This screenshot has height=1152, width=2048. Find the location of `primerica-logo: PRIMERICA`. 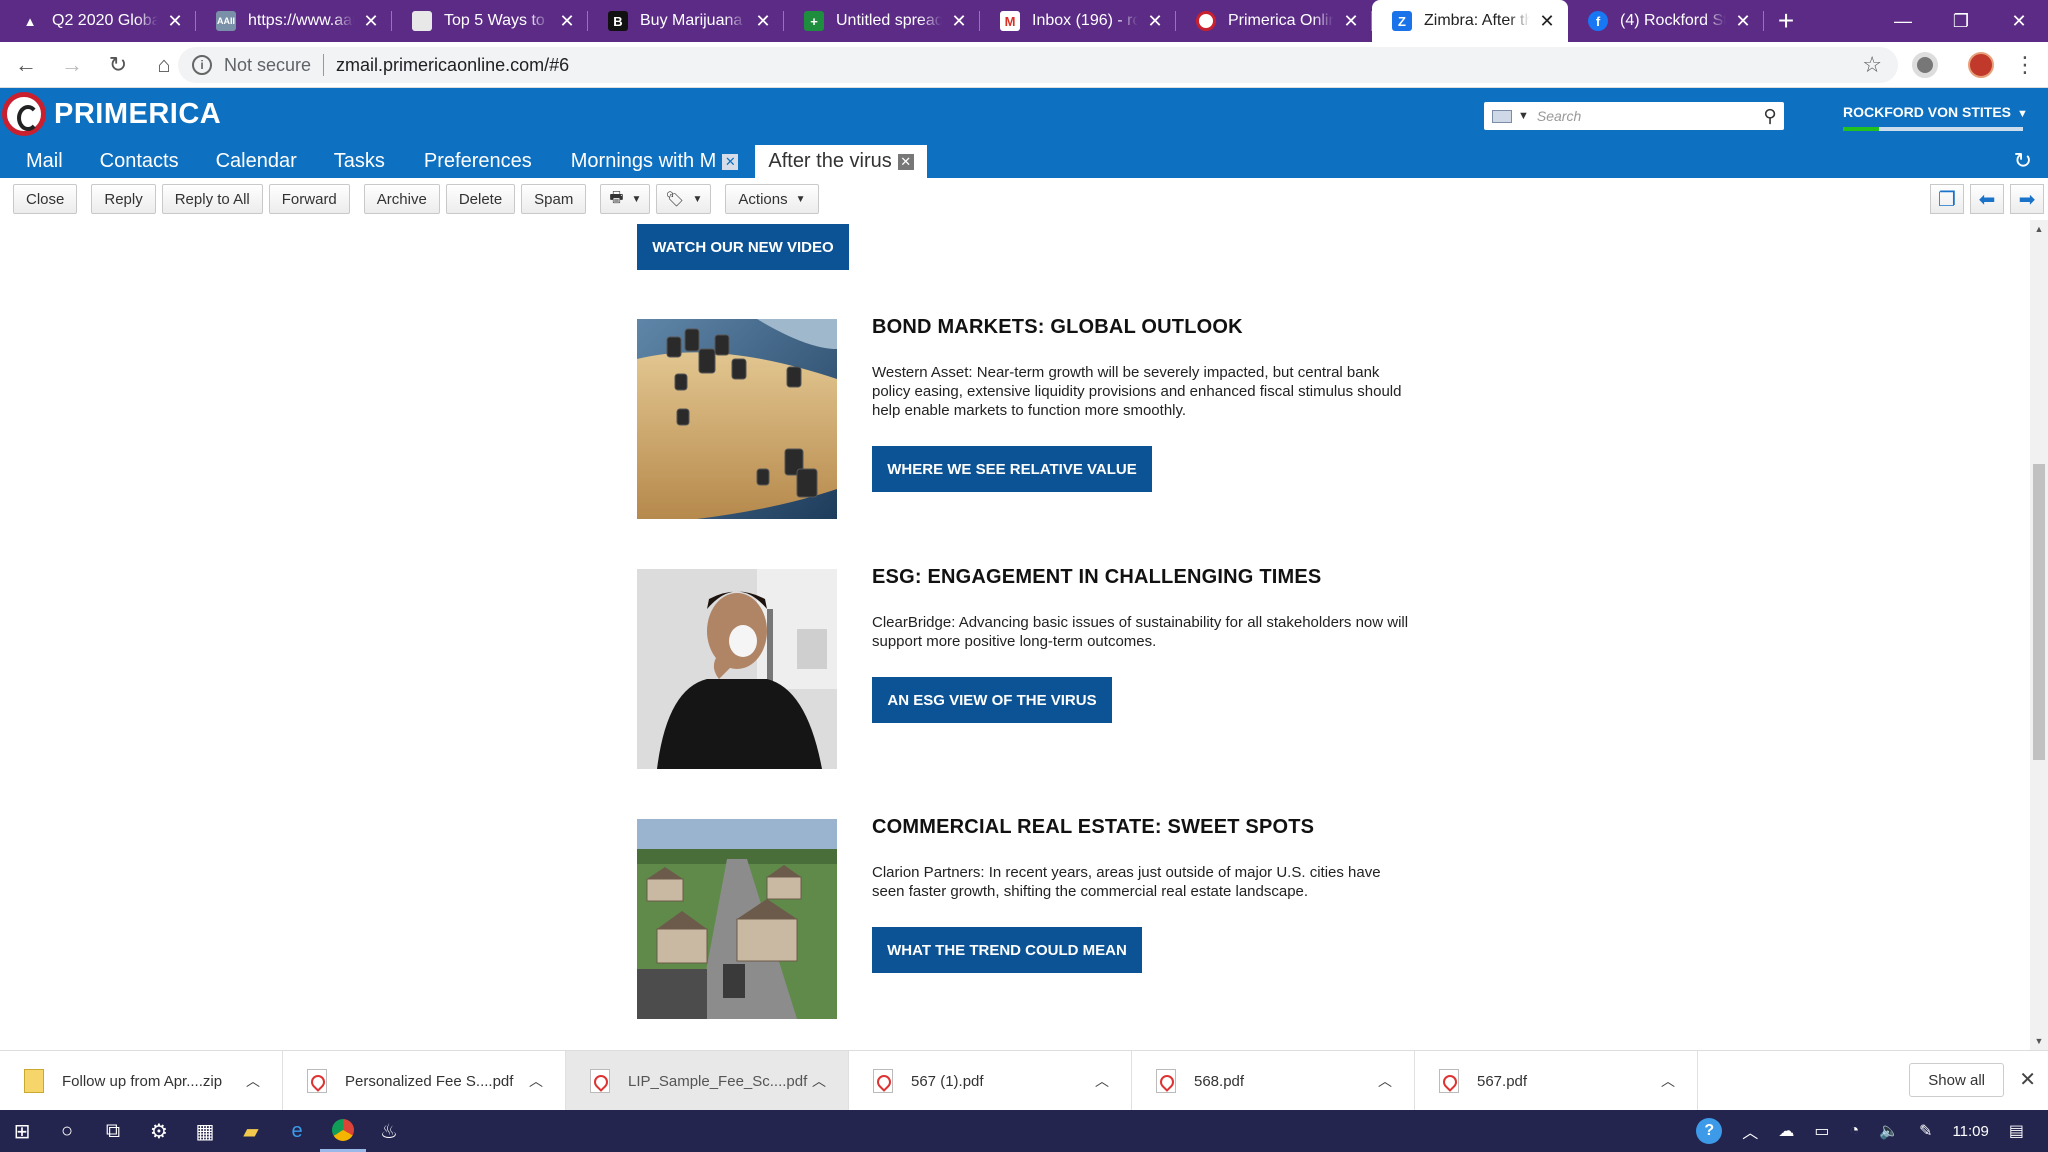

primerica-logo: PRIMERICA is located at coordinates (111, 114).